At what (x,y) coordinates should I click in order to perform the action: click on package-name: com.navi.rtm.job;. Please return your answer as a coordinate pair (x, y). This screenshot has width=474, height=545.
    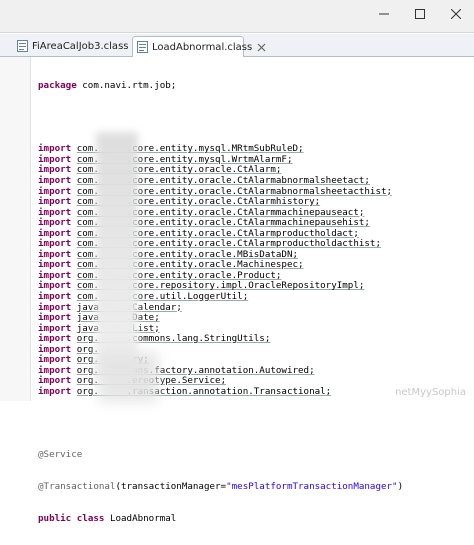
    Looking at the image, I should click on (126, 86).